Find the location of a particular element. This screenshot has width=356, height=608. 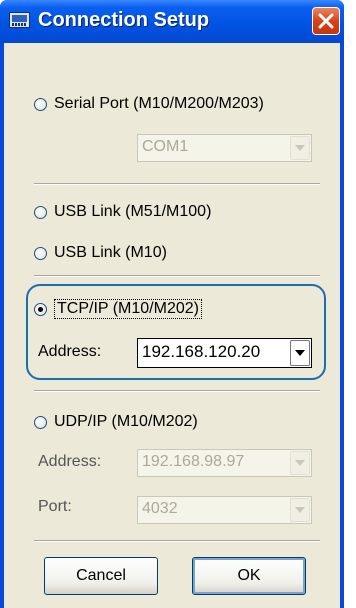

usb-link-m51-option: USB Link (M51/M100) is located at coordinates (122, 212).